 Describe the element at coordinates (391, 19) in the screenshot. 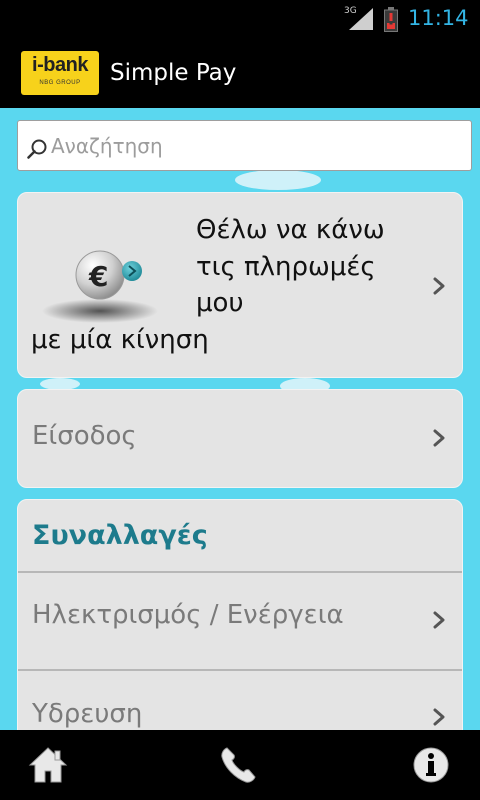

I see `battery-icon` at that location.